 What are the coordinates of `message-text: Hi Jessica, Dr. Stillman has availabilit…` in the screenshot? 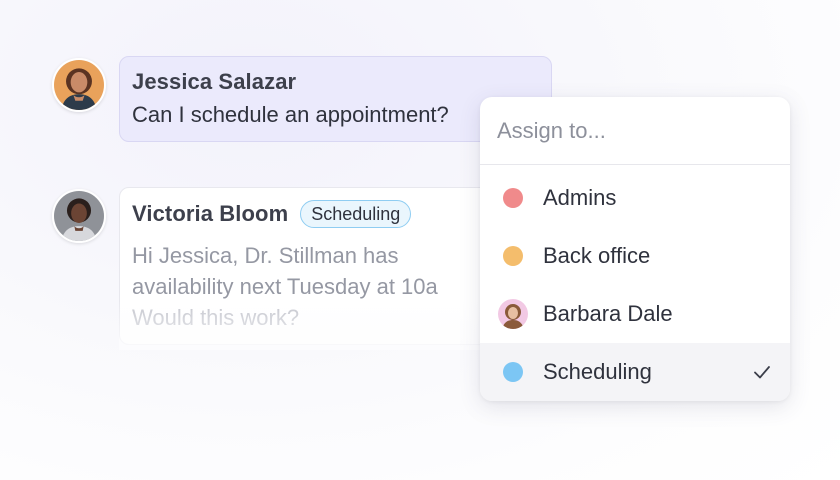 It's located at (319, 286).